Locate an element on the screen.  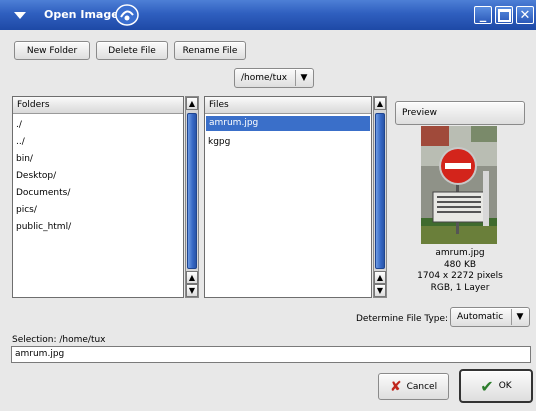
file-item-selected: amrum.jpg is located at coordinates (288, 123).